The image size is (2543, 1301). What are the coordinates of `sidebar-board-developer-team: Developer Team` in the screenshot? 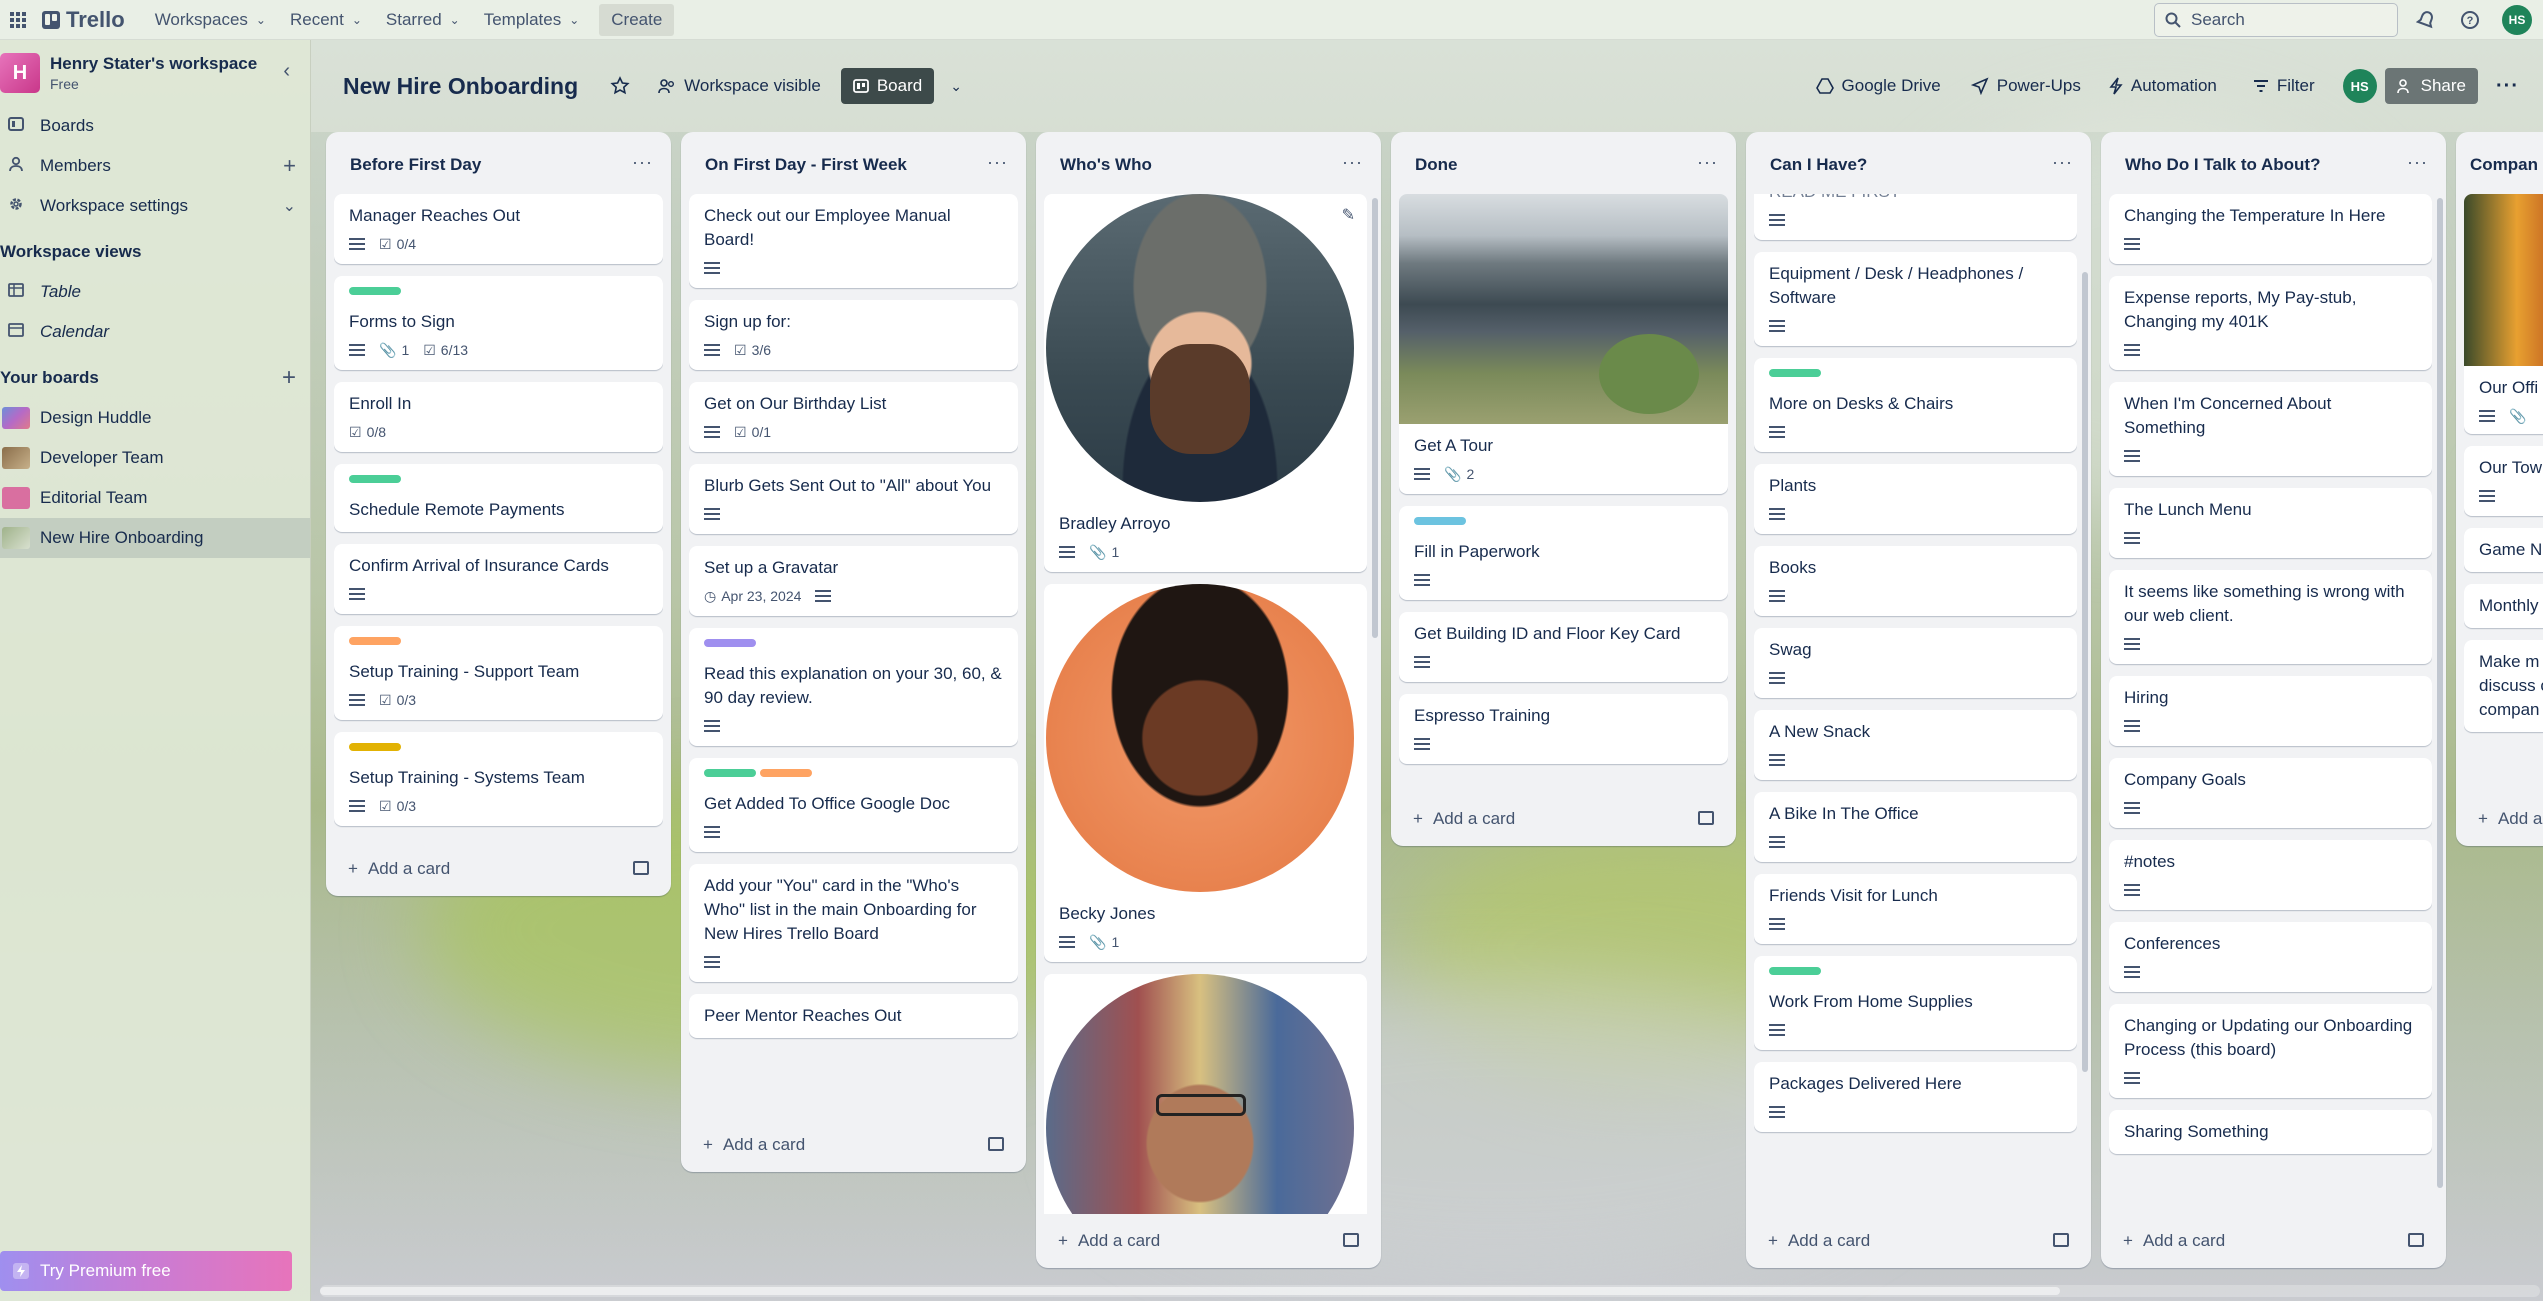 It's located at (155, 458).